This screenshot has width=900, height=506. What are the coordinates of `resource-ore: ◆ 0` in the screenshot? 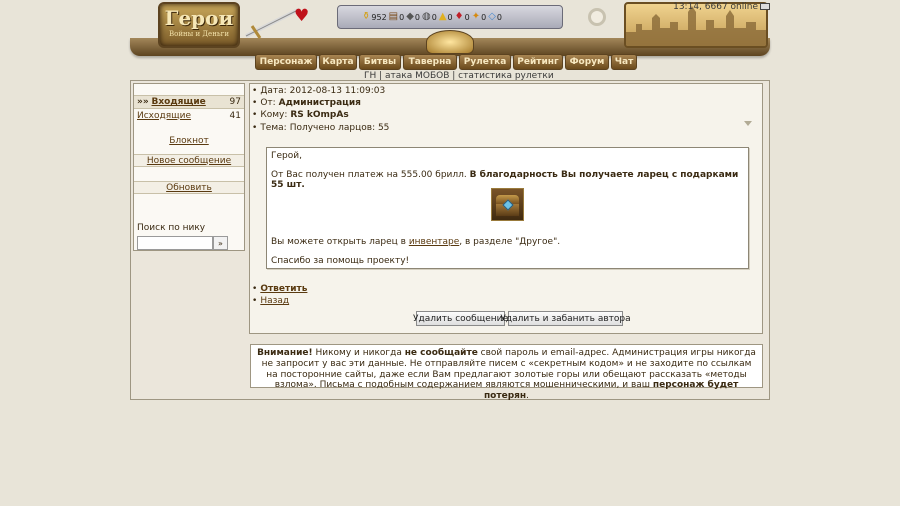 It's located at (413, 16).